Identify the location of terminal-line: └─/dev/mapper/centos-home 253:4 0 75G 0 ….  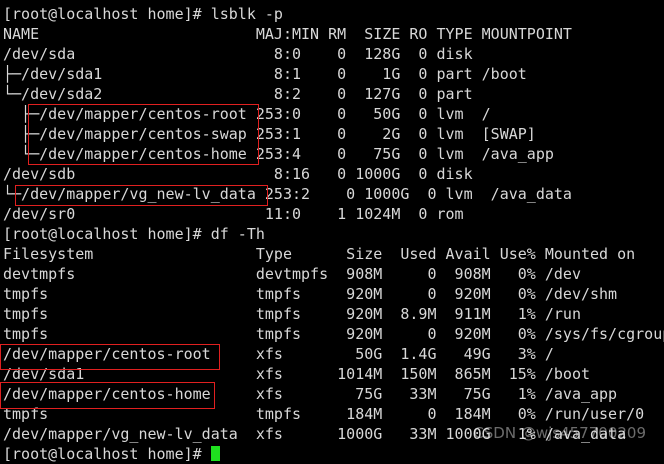
(278, 154).